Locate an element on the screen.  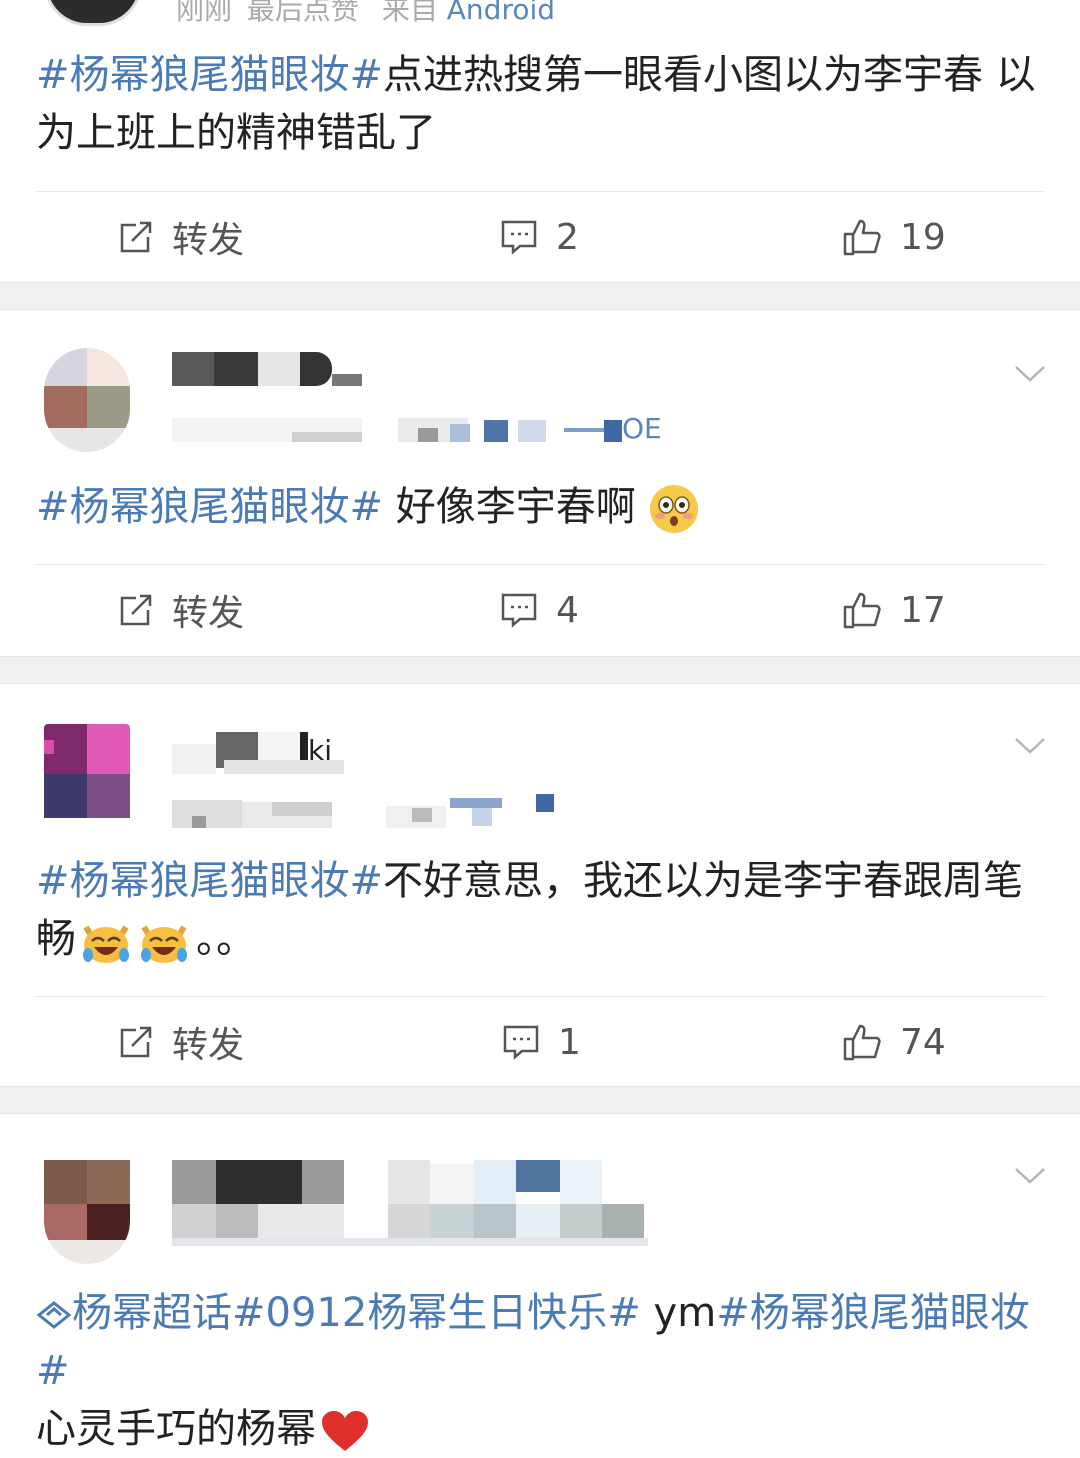
post-device: Android is located at coordinates (501, 13).